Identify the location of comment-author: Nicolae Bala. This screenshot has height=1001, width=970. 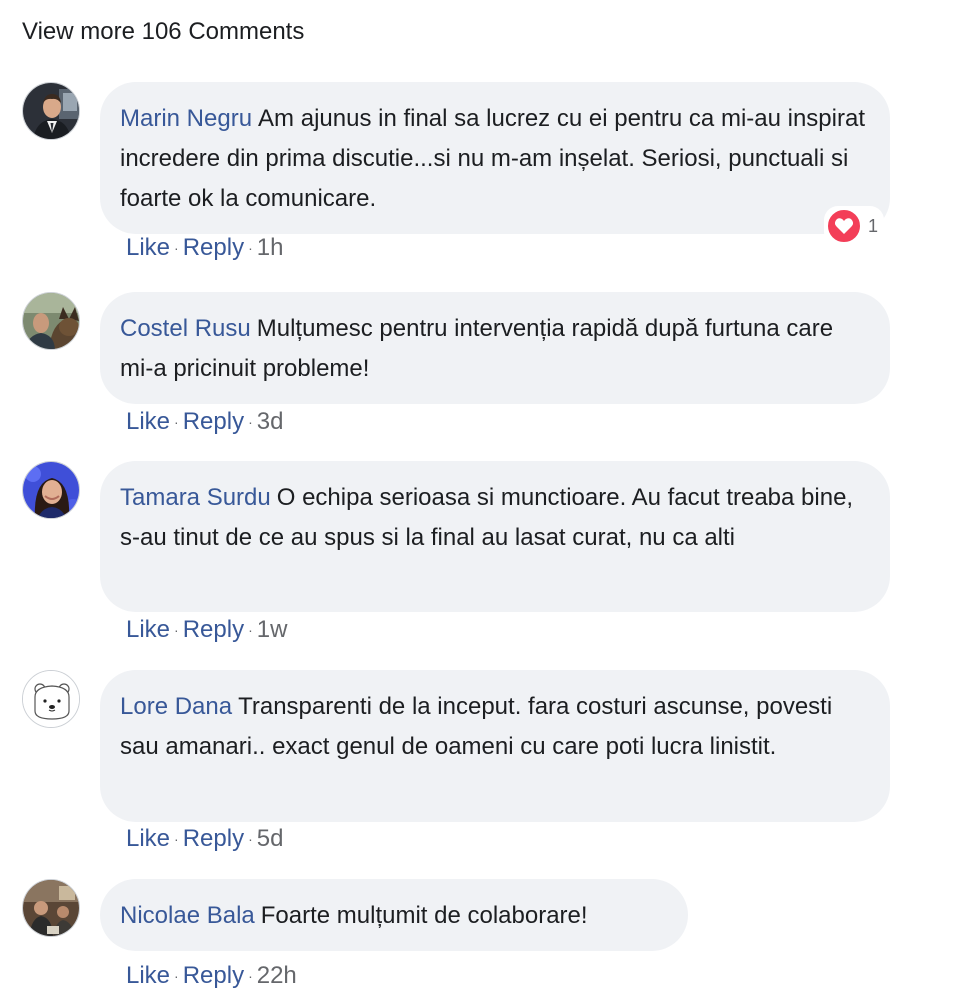
(187, 915).